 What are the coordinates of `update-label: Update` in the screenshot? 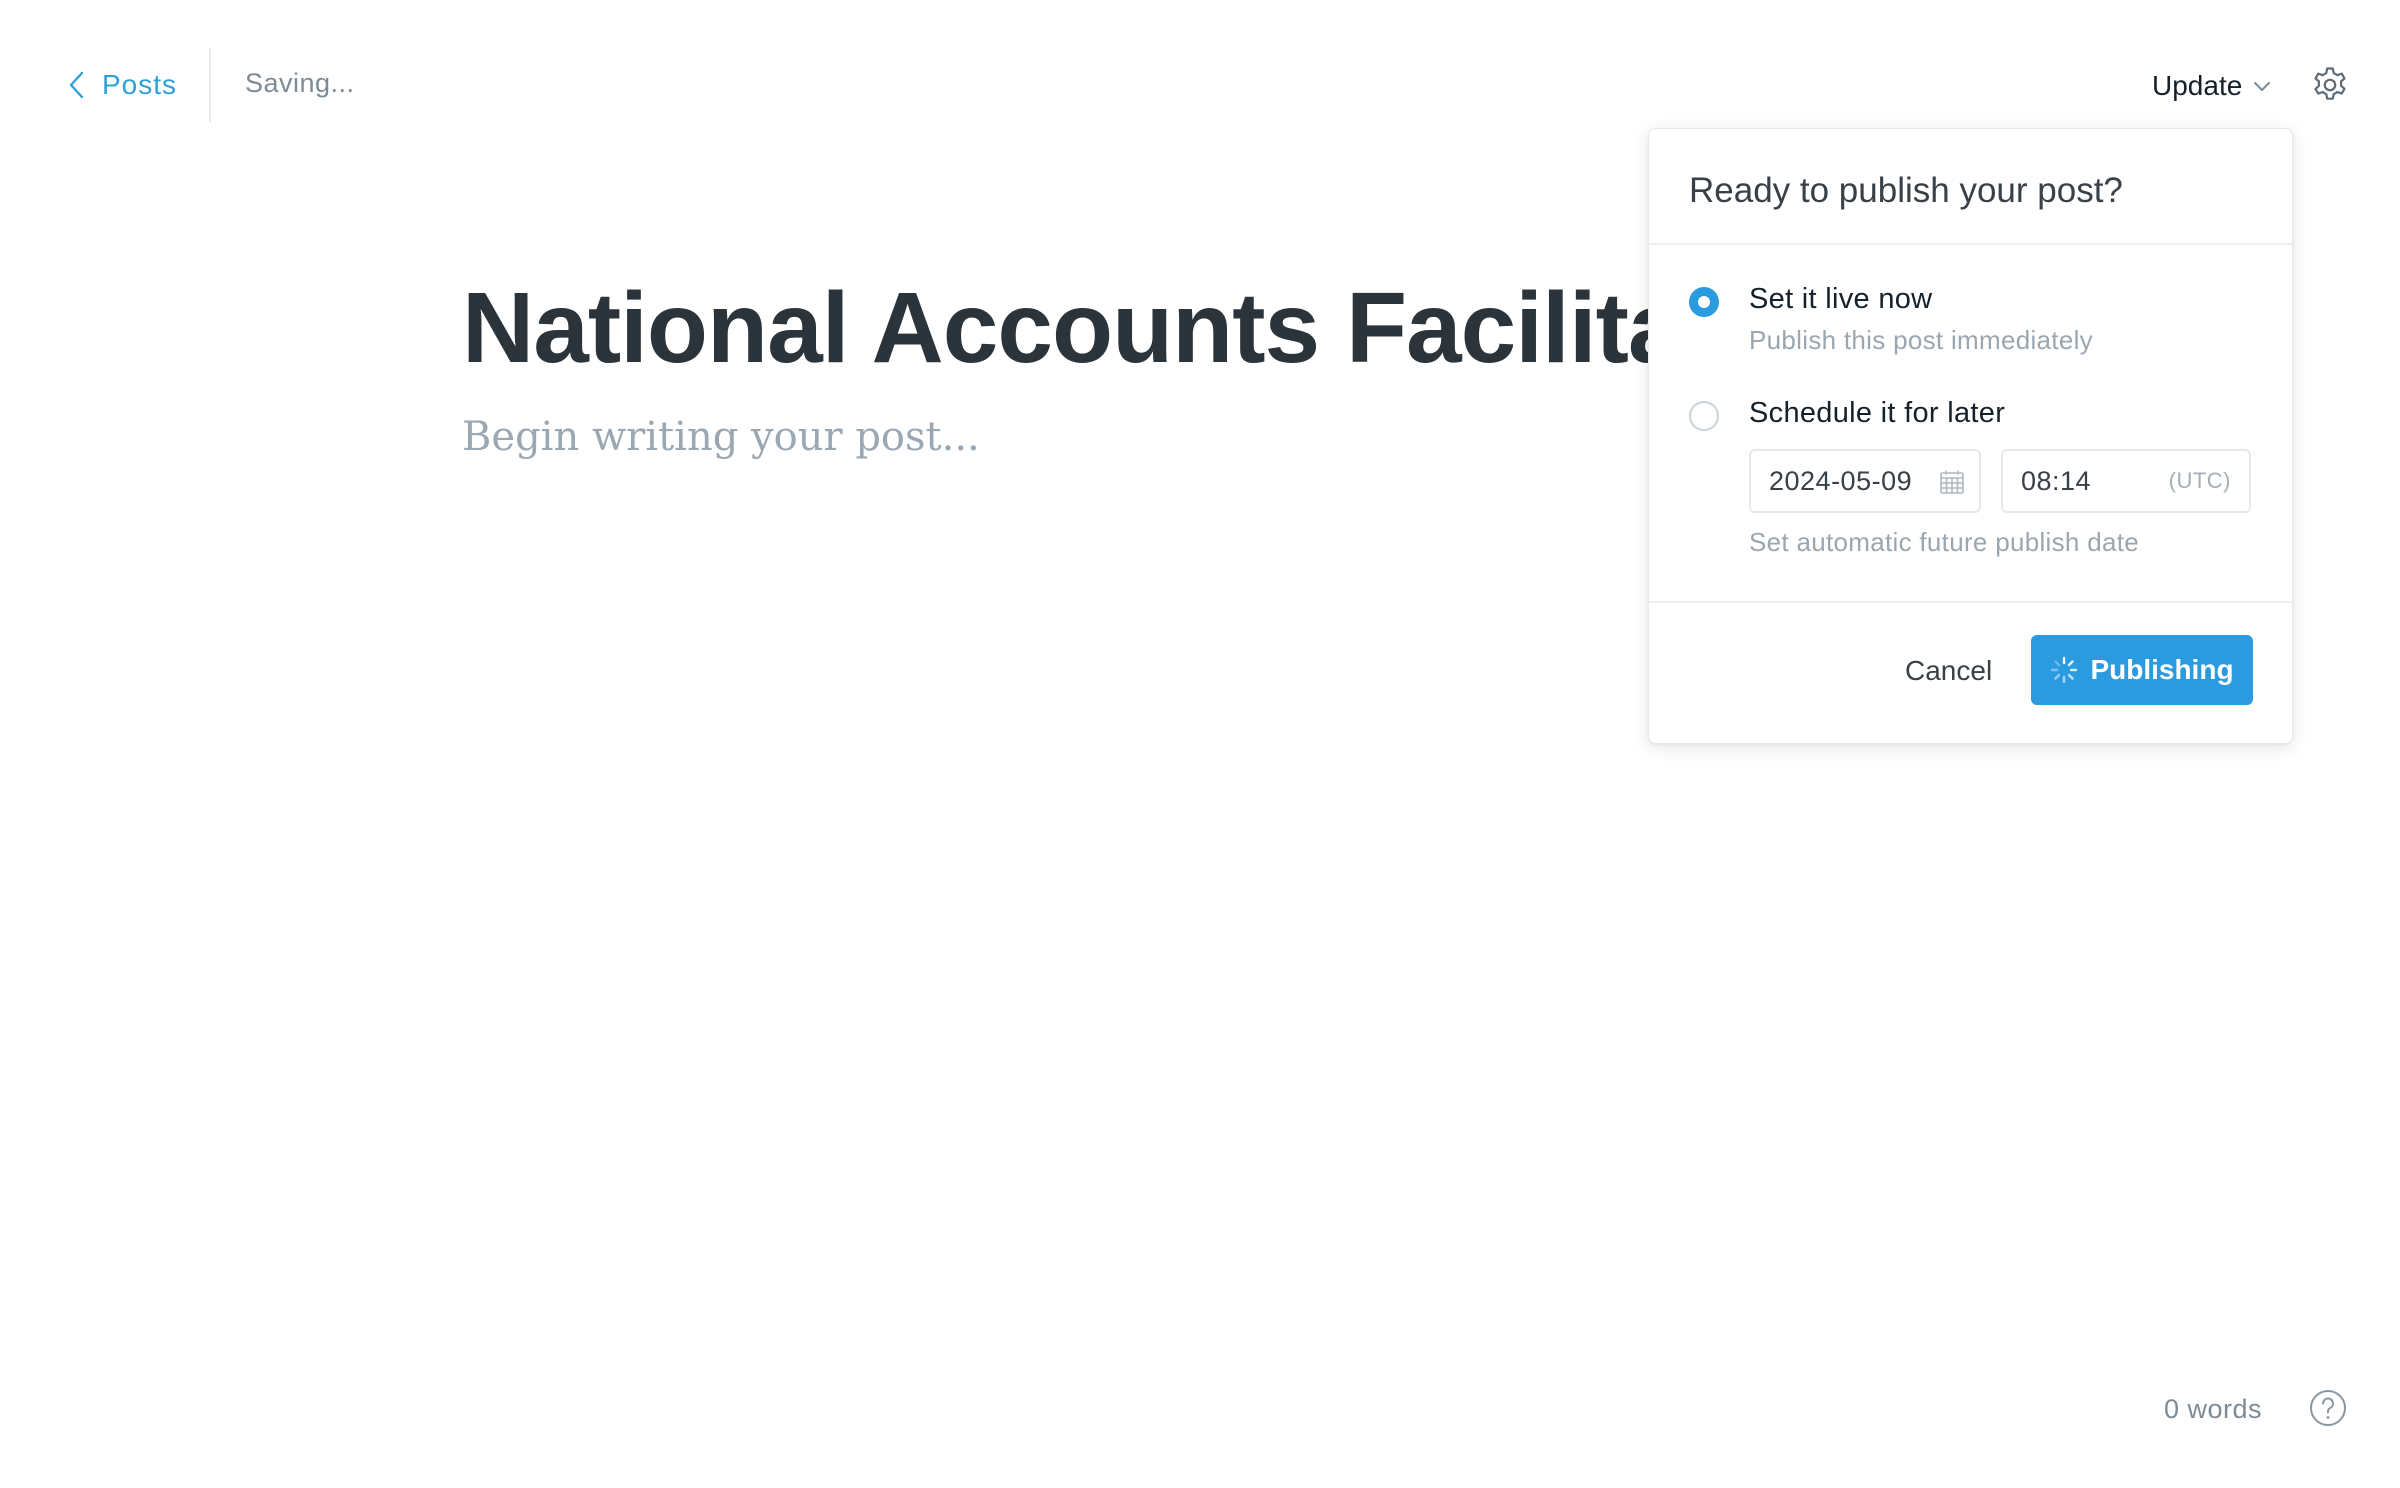 It's located at (2197, 85).